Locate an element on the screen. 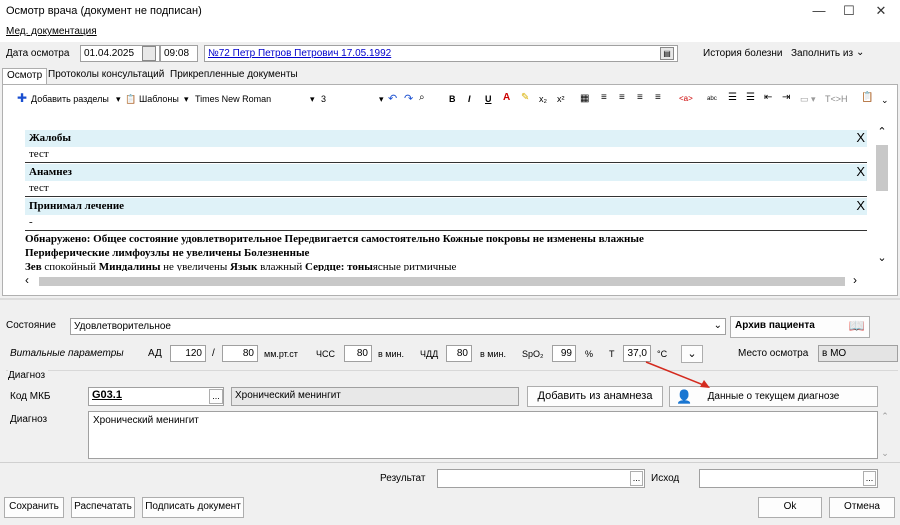  undo-icon: ↶ is located at coordinates (392, 98).